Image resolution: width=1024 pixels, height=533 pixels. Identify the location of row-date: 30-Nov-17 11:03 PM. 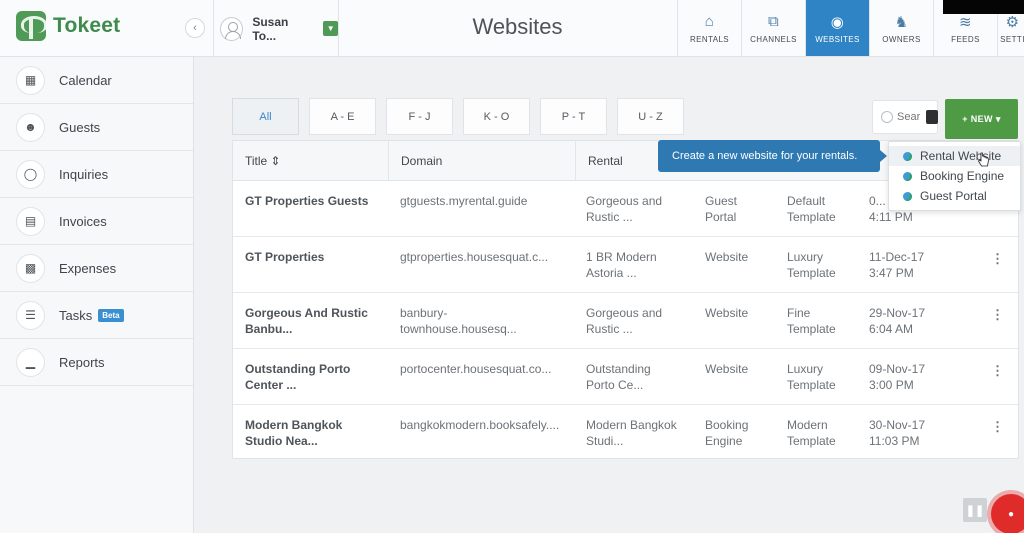
(897, 433).